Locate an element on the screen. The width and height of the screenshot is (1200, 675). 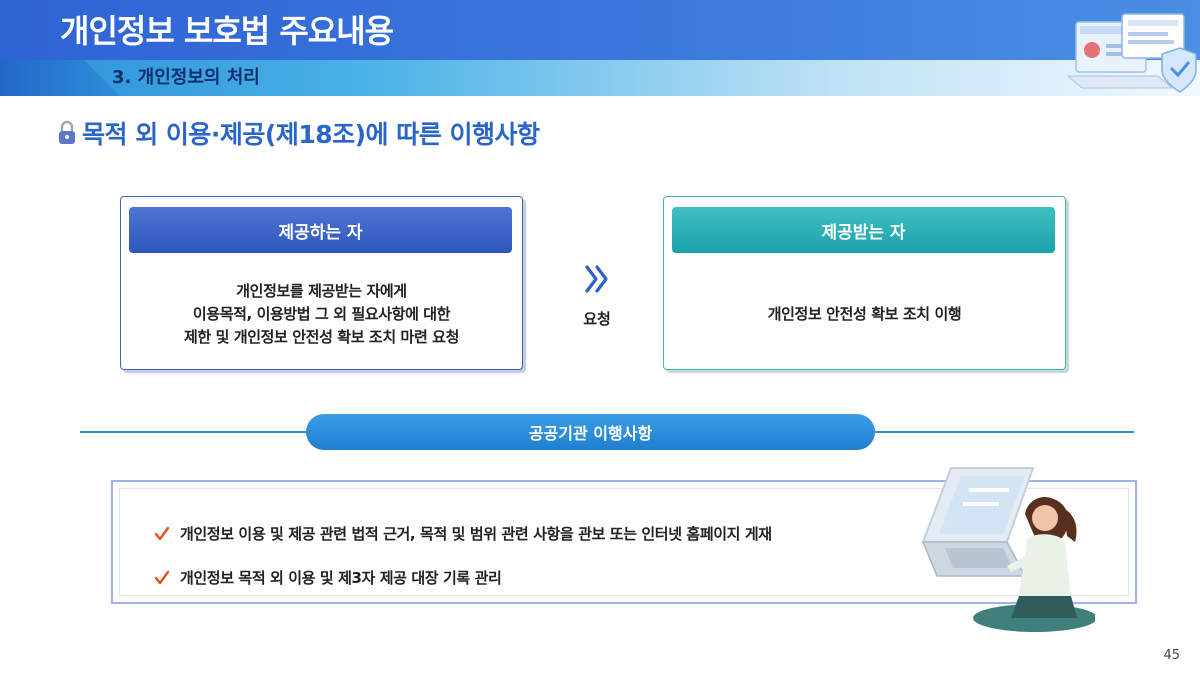
receiver-box-title: 제공받는 자 is located at coordinates (863, 230).